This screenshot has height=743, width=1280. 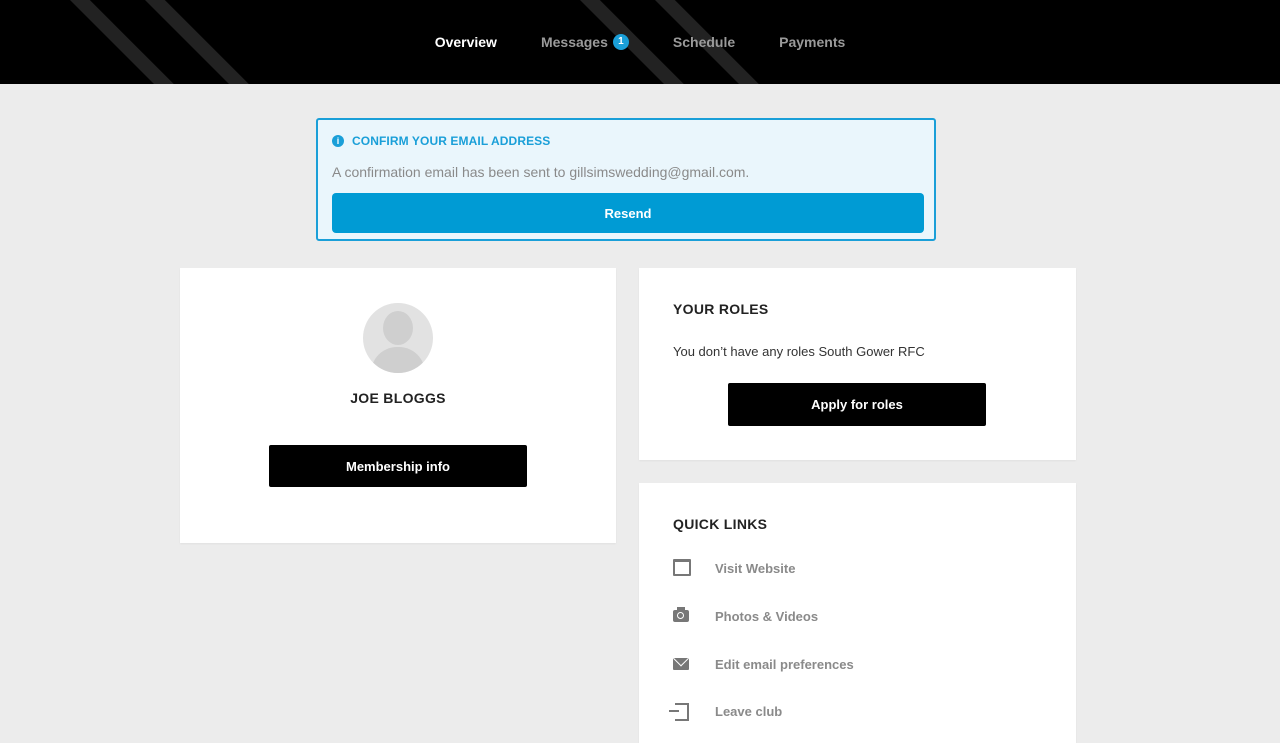 I want to click on messages-count-badge: 1, so click(x=620, y=42).